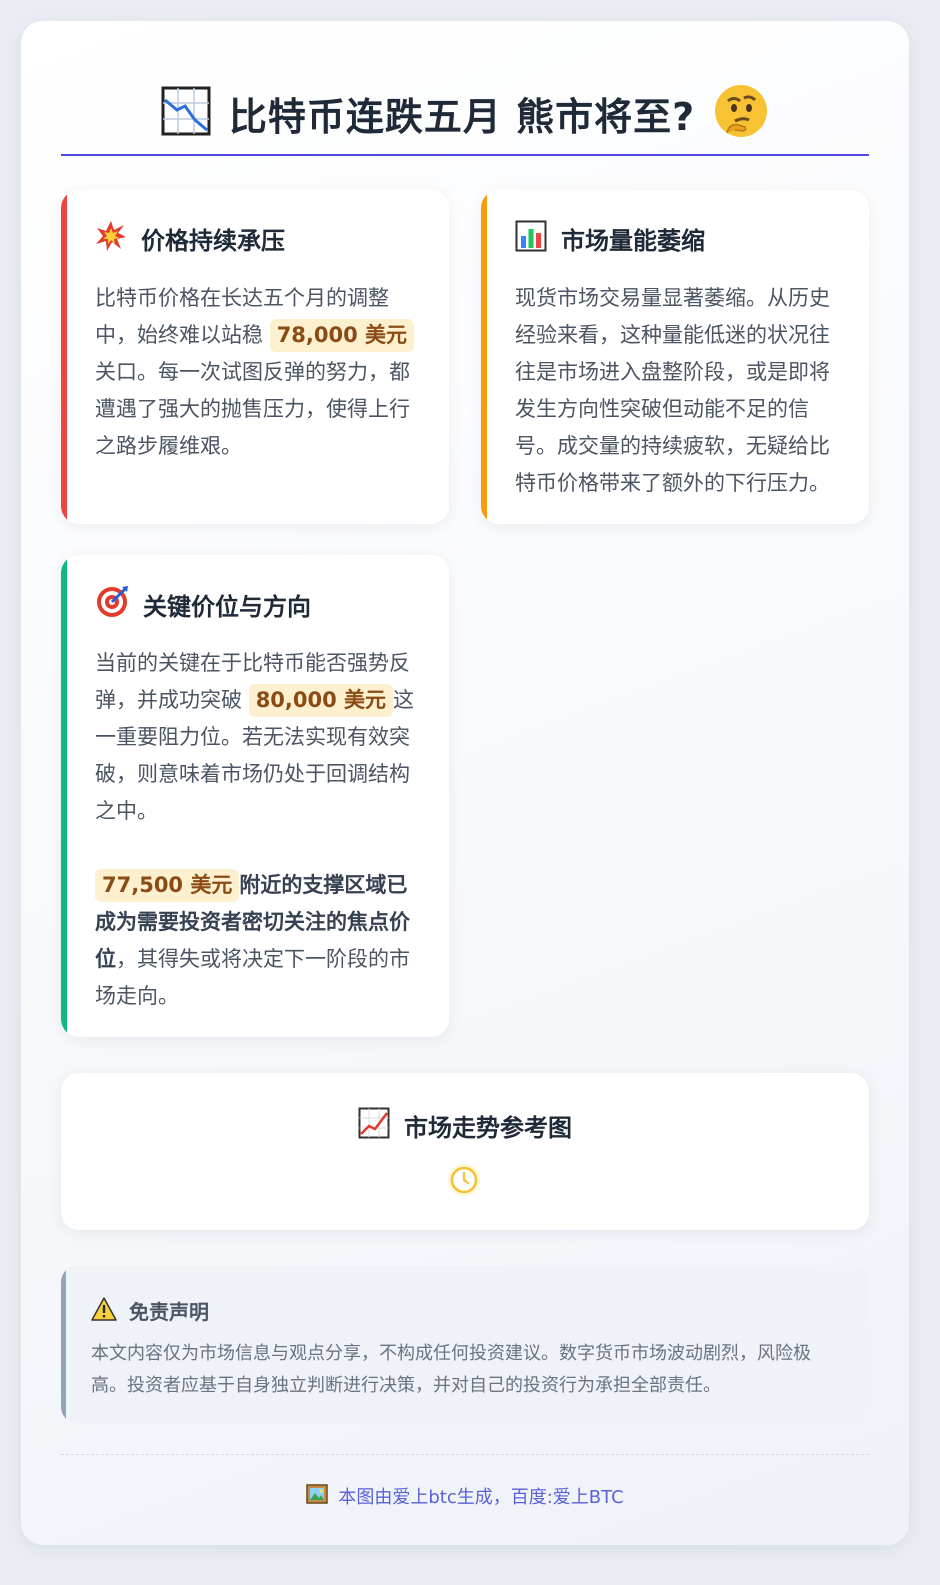 This screenshot has height=1585, width=940. What do you see at coordinates (480, 1496) in the screenshot?
I see `footer-text: 本图由爱上btc生成，百度:爱上BTC` at bounding box center [480, 1496].